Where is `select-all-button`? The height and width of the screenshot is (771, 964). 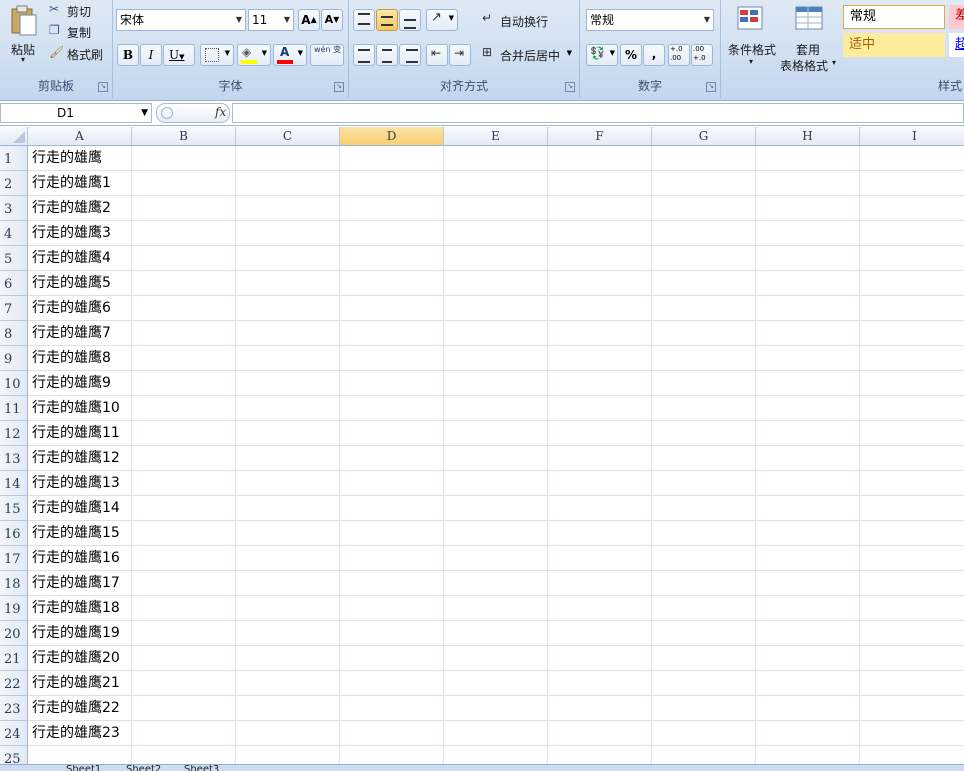
select-all-button is located at coordinates (14, 136).